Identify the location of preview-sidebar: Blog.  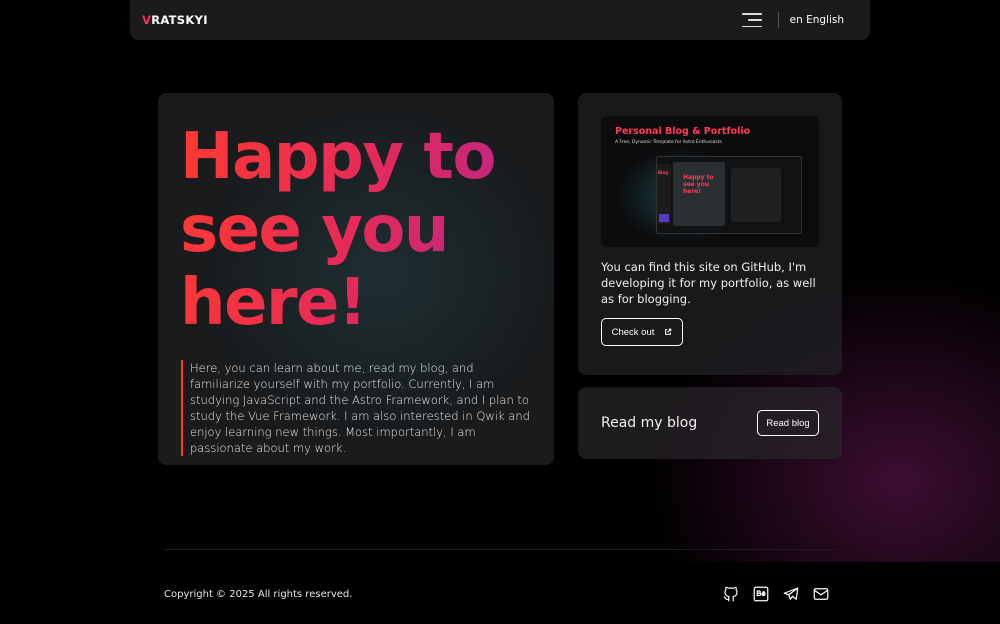
(664, 194).